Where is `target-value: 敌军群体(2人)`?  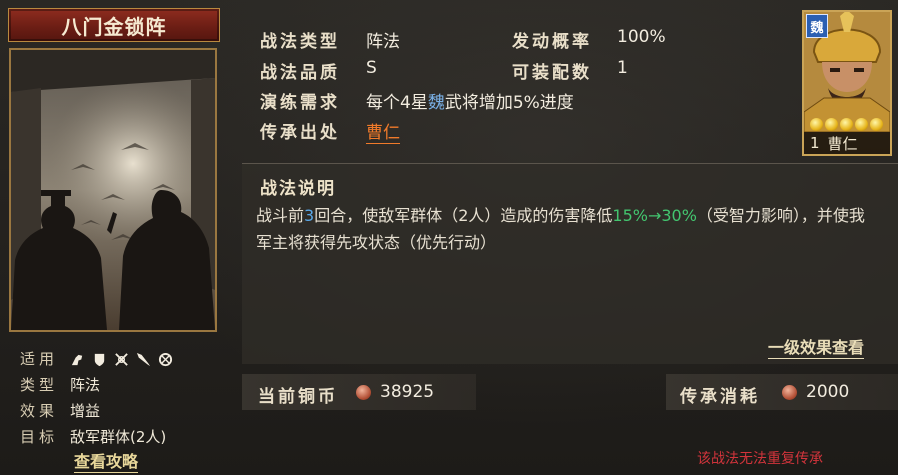 target-value: 敌军群体(2人) is located at coordinates (118, 437).